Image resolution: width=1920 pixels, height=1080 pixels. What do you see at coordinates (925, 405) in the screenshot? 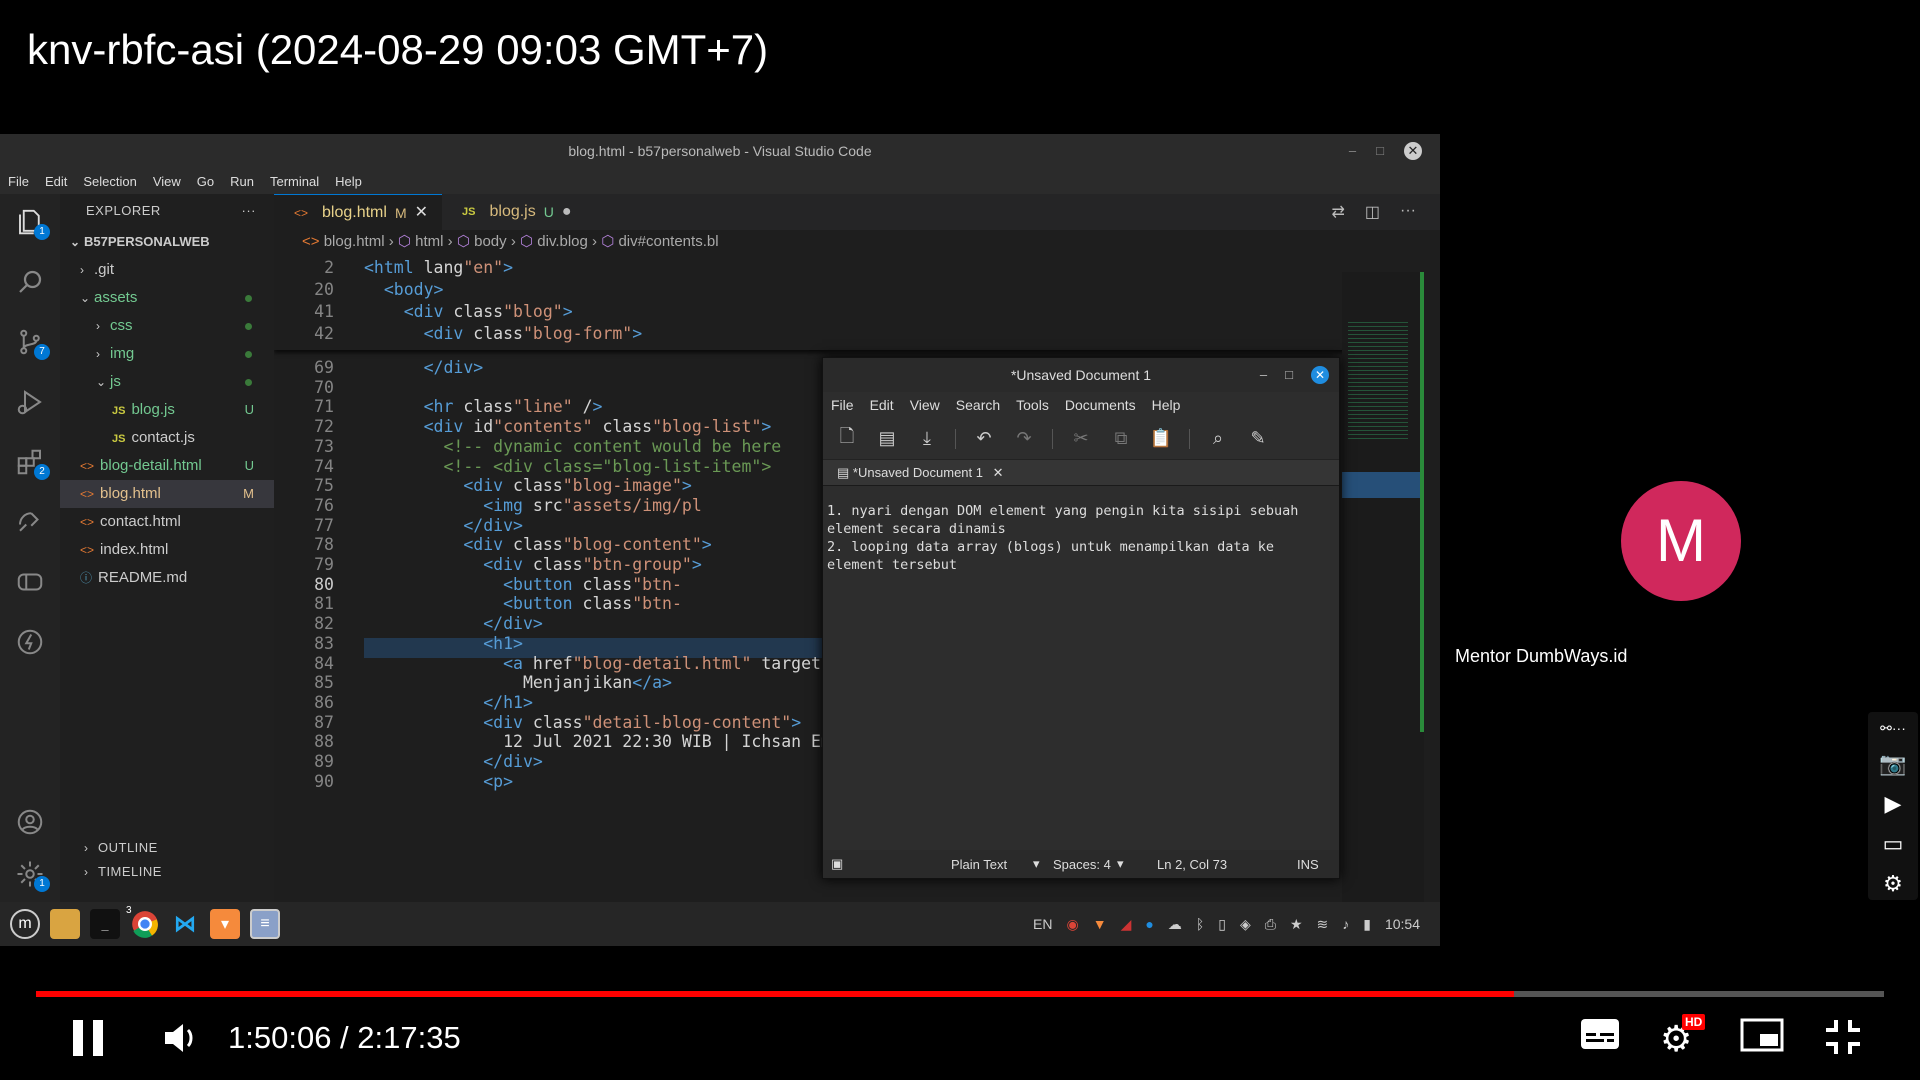
I see `gedit-menu-view: View` at bounding box center [925, 405].